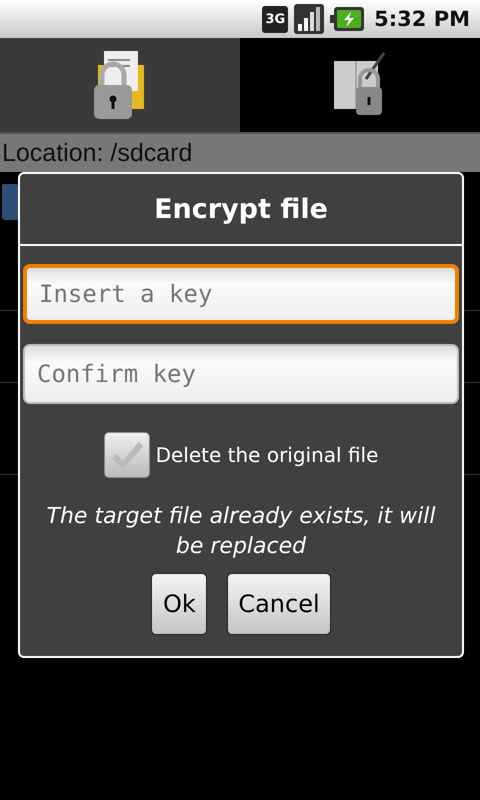  Describe the element at coordinates (241, 374) in the screenshot. I see `key-field: Confirm key` at that location.